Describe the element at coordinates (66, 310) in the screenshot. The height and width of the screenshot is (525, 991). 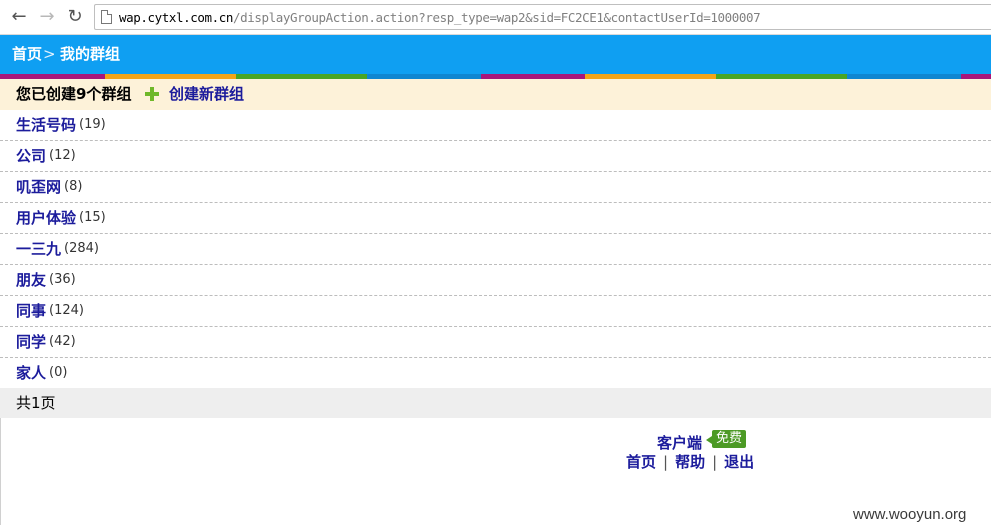
I see `group-member-count: (124)` at that location.